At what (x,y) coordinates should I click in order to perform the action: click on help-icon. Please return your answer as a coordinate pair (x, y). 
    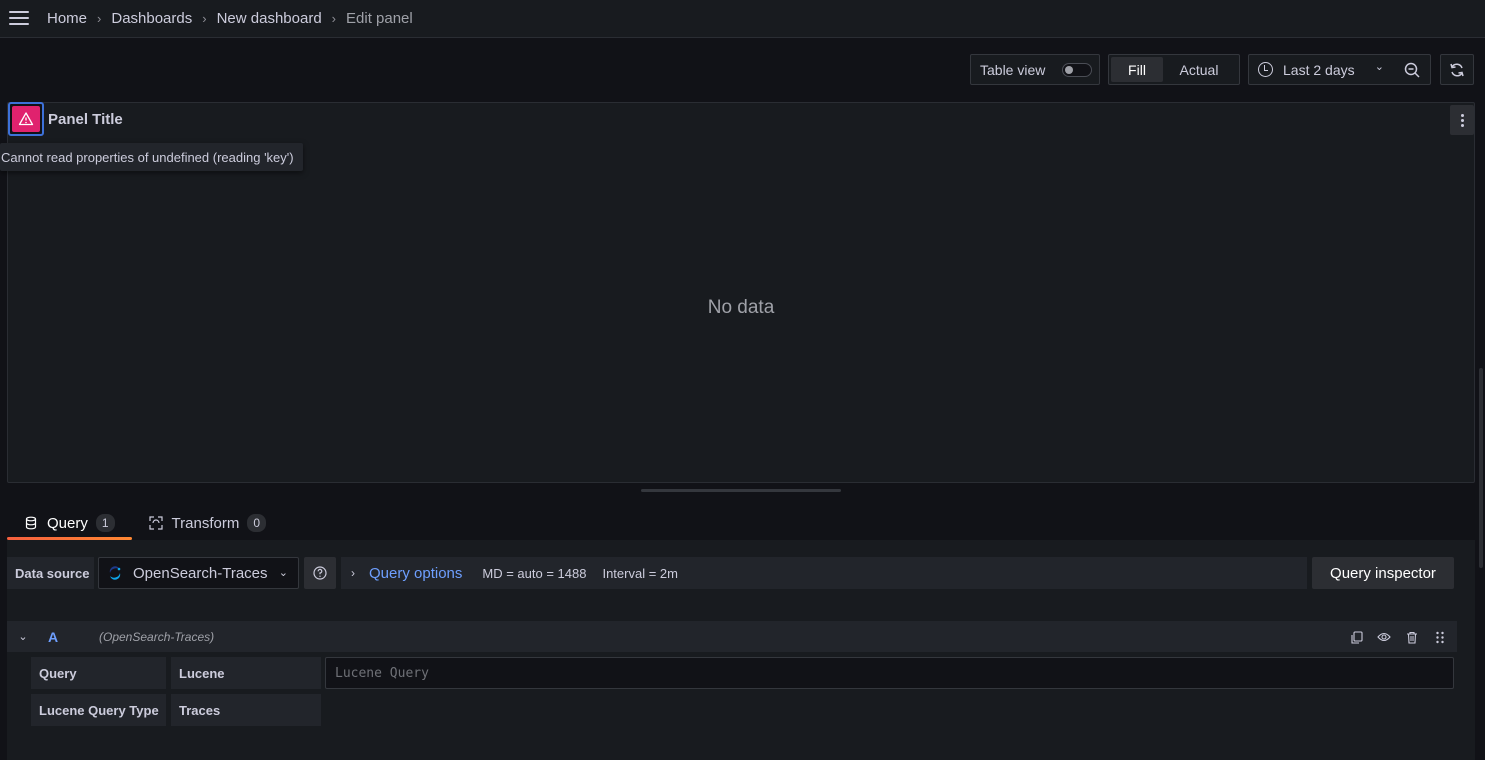
    Looking at the image, I should click on (320, 573).